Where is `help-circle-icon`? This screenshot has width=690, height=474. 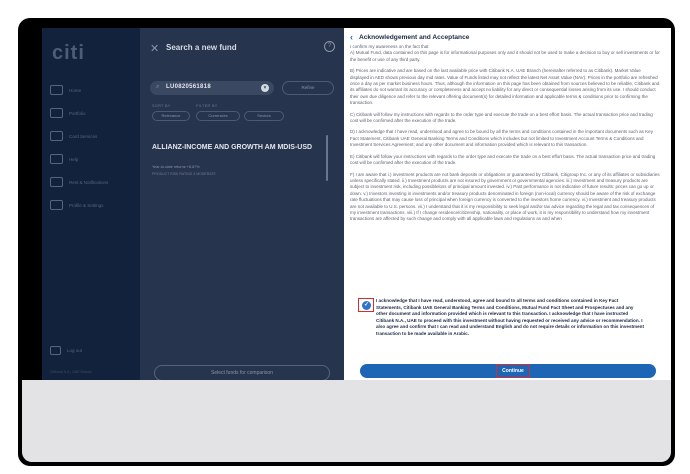 help-circle-icon is located at coordinates (56, 159).